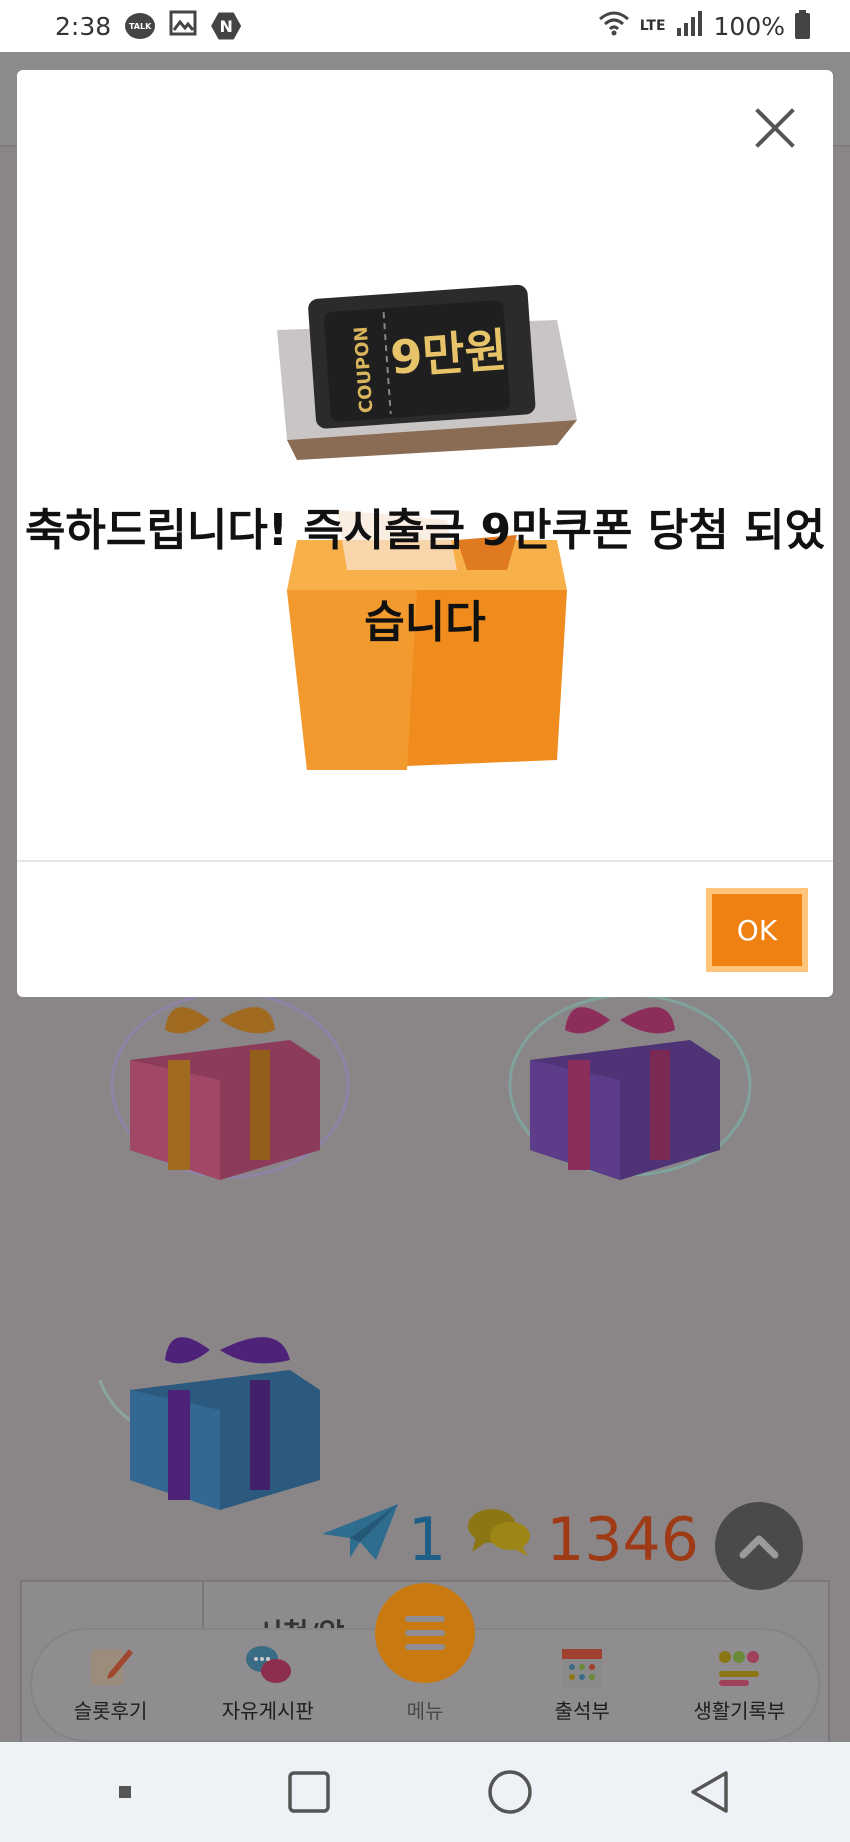 The height and width of the screenshot is (1842, 850). I want to click on telegram-stat: 1, so click(383, 1539).